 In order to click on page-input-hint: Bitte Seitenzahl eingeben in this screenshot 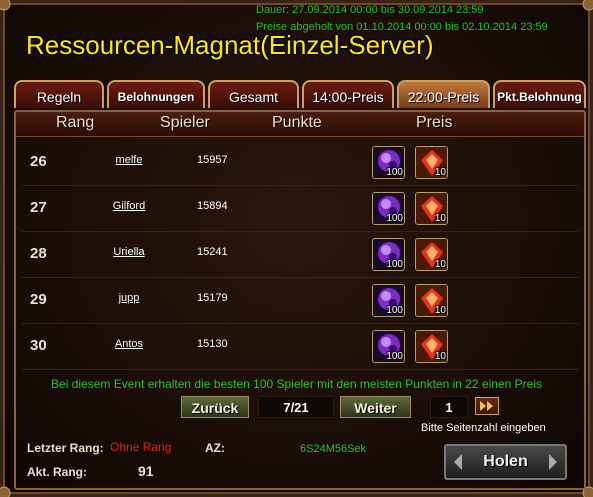, I will do `click(483, 428)`.